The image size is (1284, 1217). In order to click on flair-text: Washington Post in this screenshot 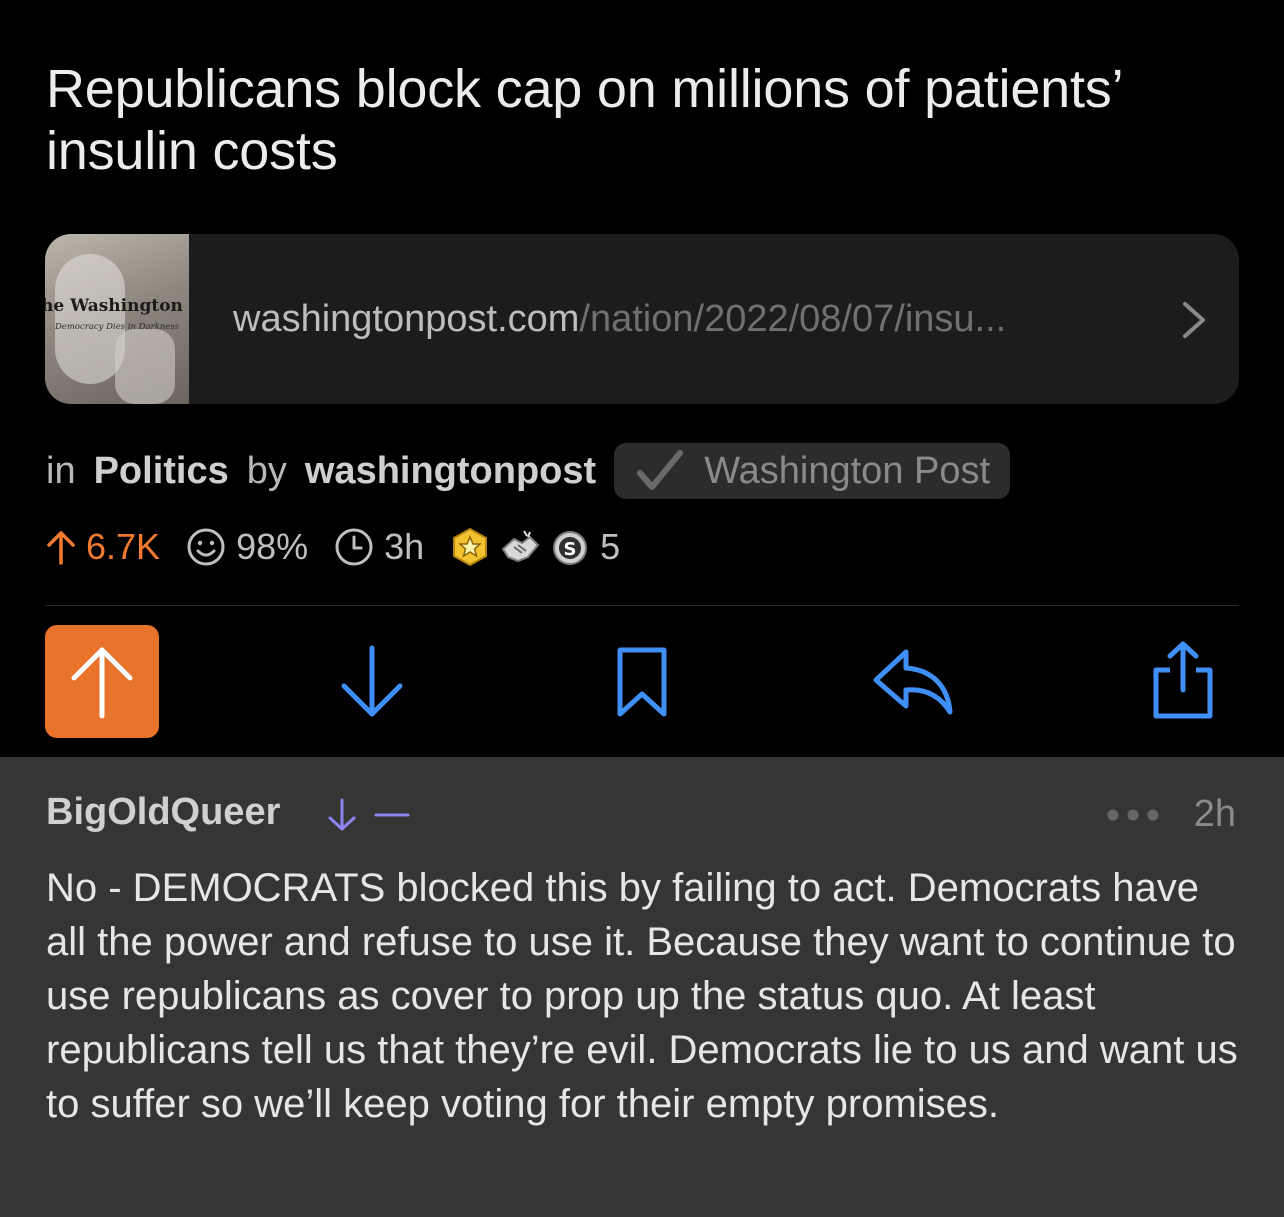, I will do `click(847, 470)`.